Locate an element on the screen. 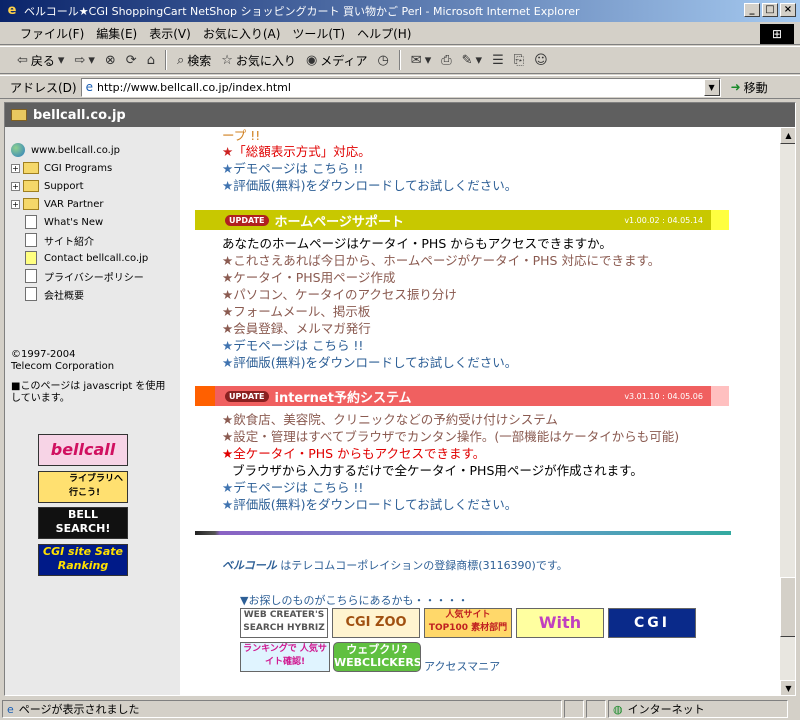  stop-button: ⊗ is located at coordinates (110, 60).